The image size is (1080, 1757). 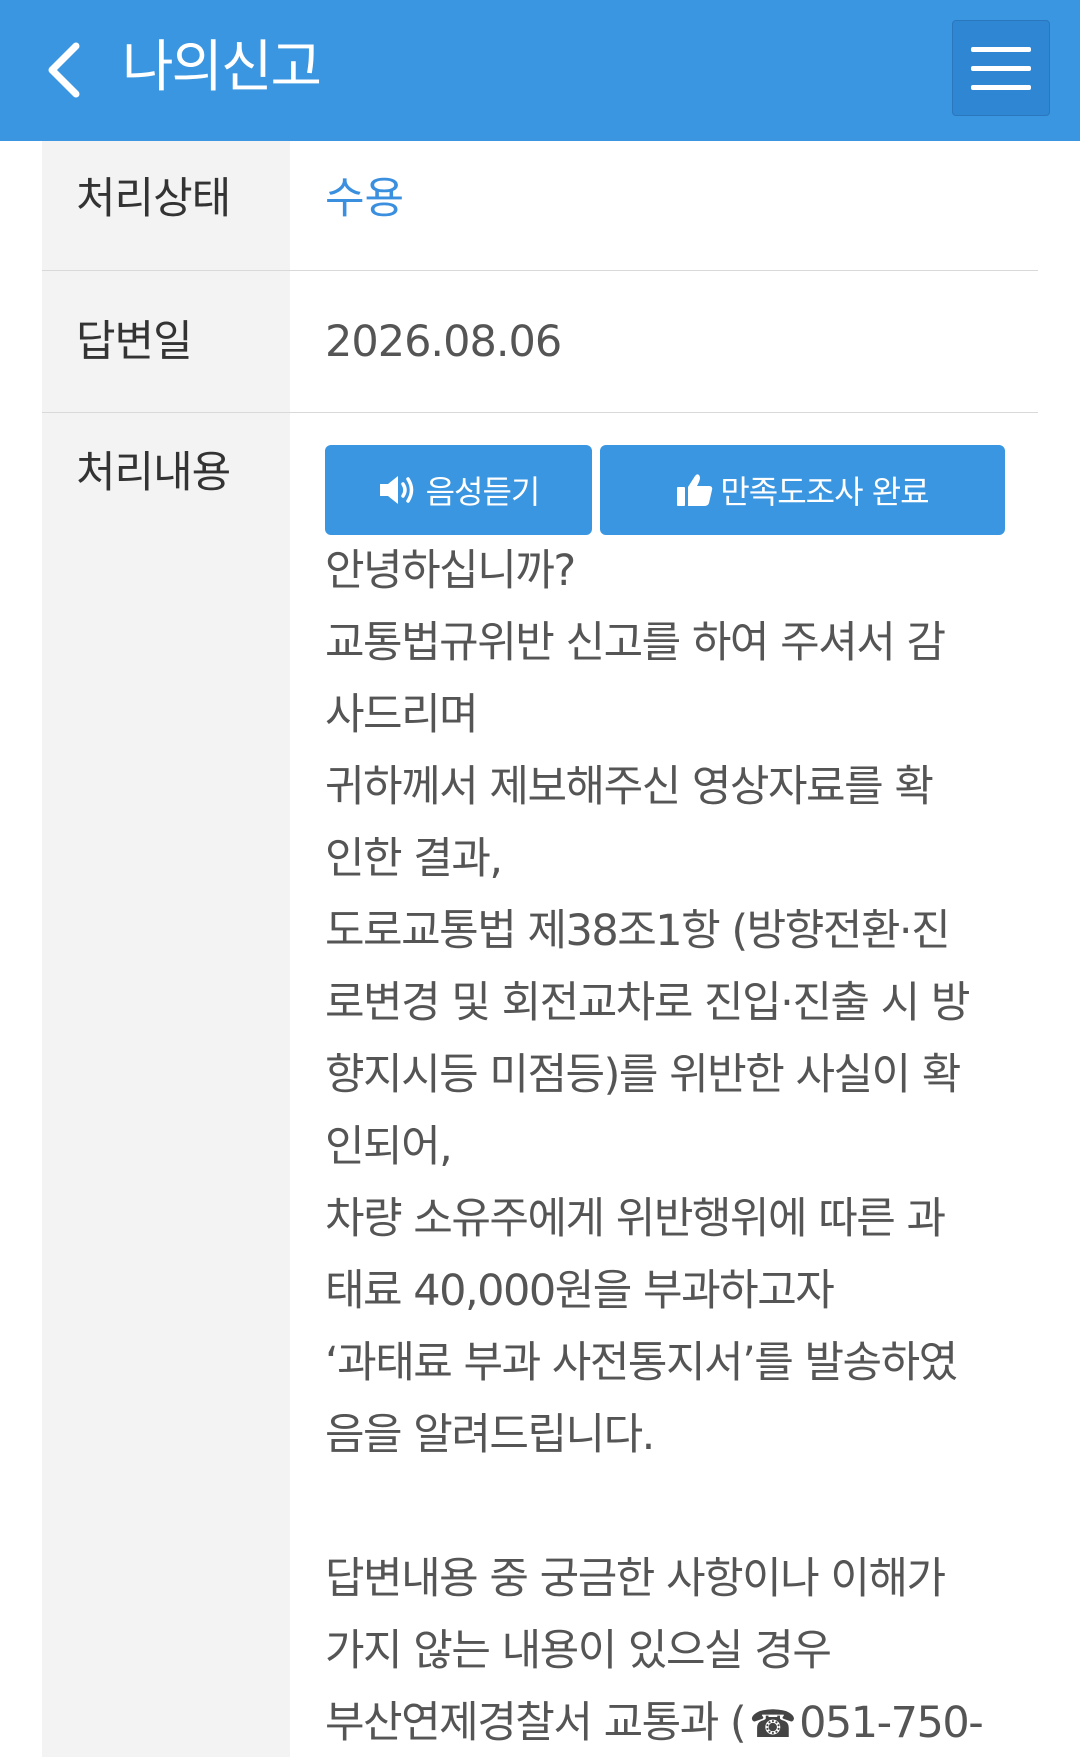 What do you see at coordinates (450, 571) in the screenshot?
I see `content-line: 안녕하십니까?` at bounding box center [450, 571].